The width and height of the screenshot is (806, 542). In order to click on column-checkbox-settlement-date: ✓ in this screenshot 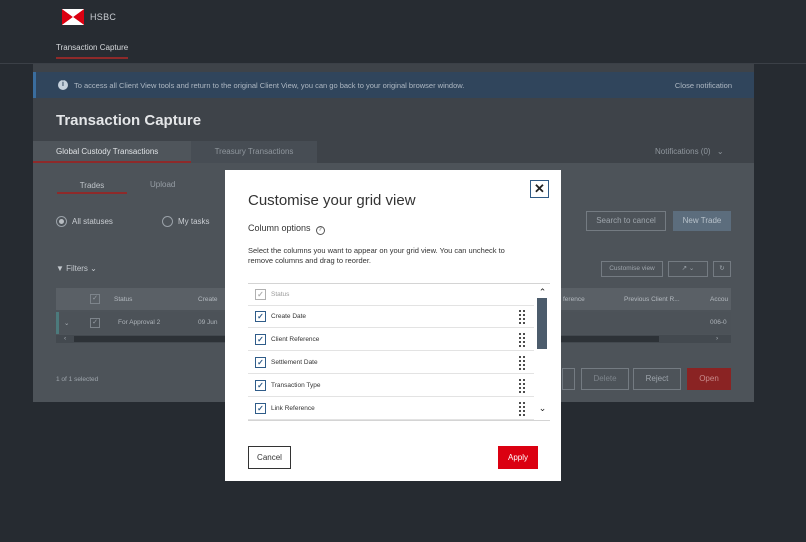, I will do `click(260, 362)`.